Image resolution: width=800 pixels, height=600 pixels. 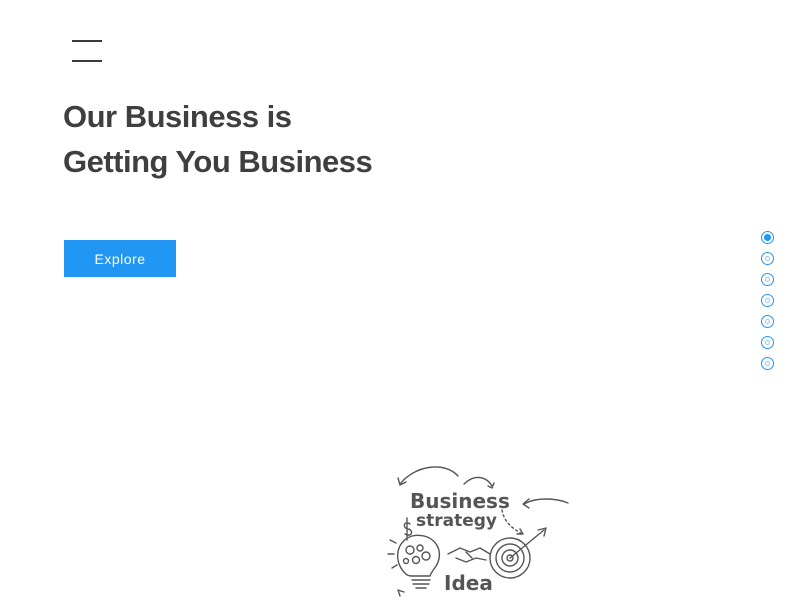 What do you see at coordinates (87, 41) in the screenshot?
I see `menu-bar-top` at bounding box center [87, 41].